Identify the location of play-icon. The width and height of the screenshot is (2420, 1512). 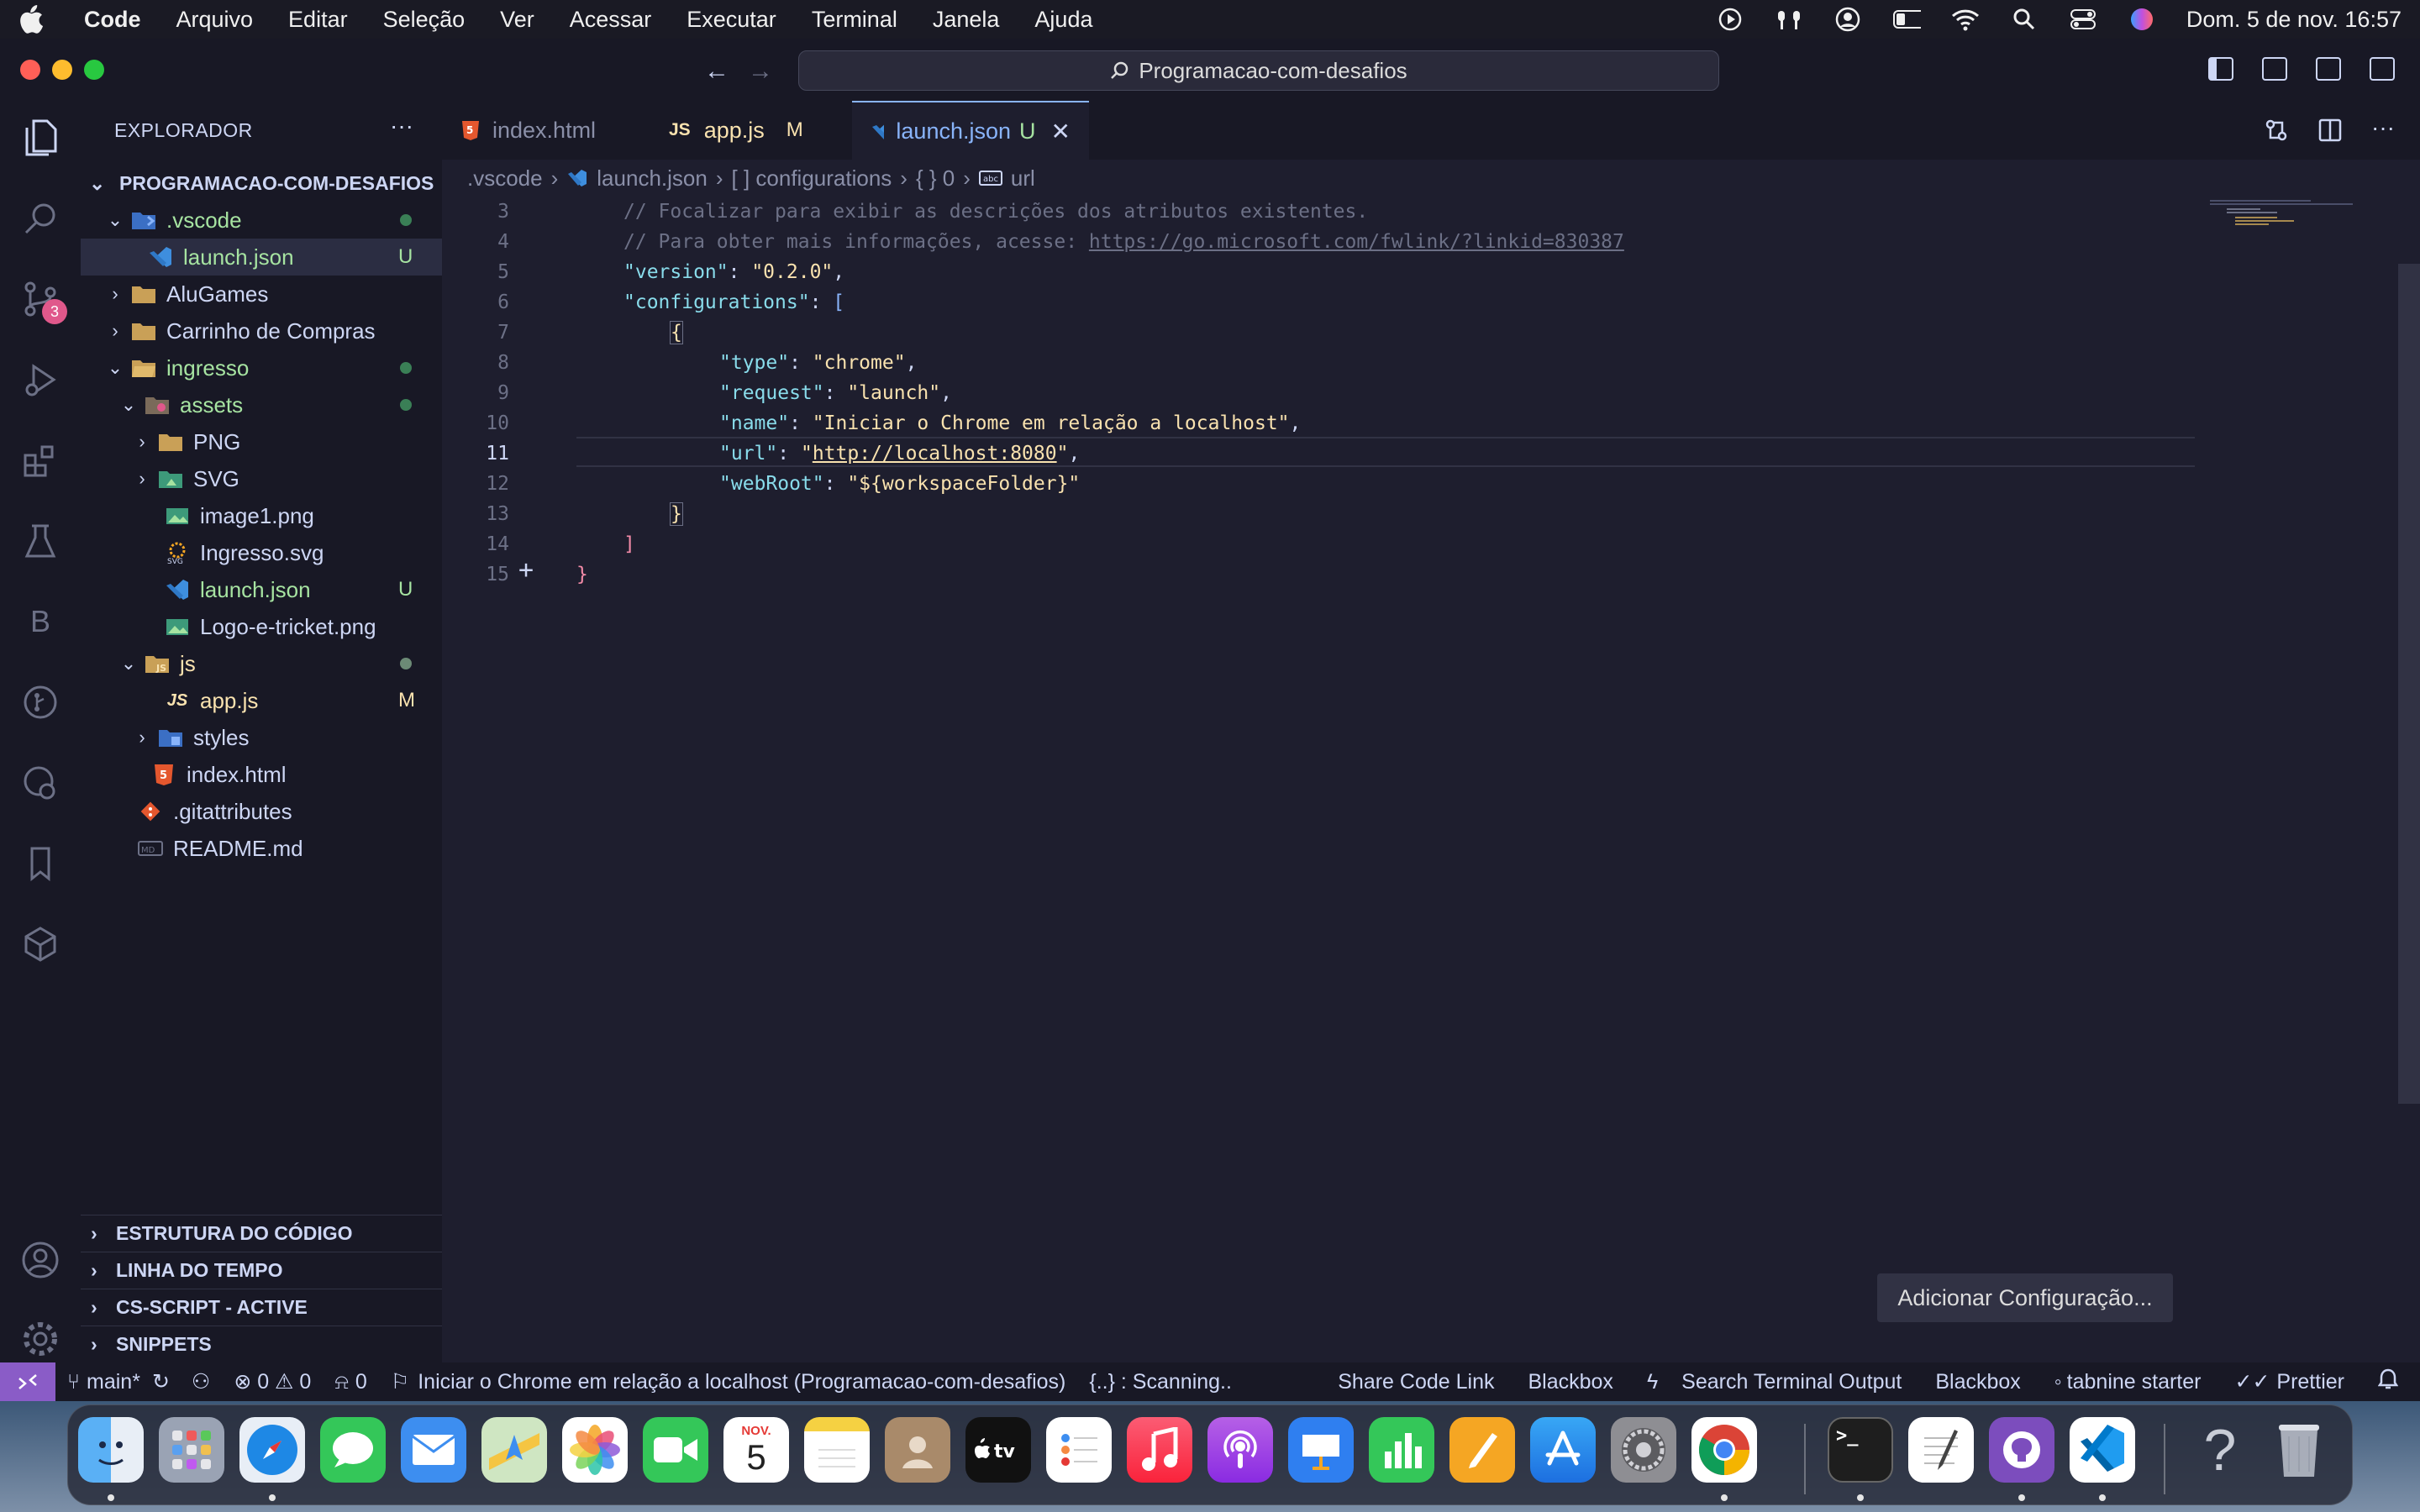
(1730, 19).